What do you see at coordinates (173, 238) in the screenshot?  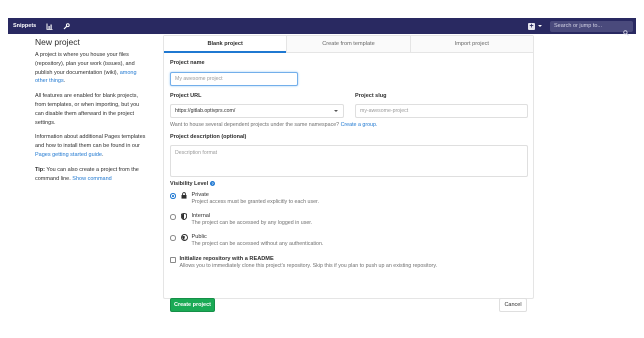 I see `public-radio` at bounding box center [173, 238].